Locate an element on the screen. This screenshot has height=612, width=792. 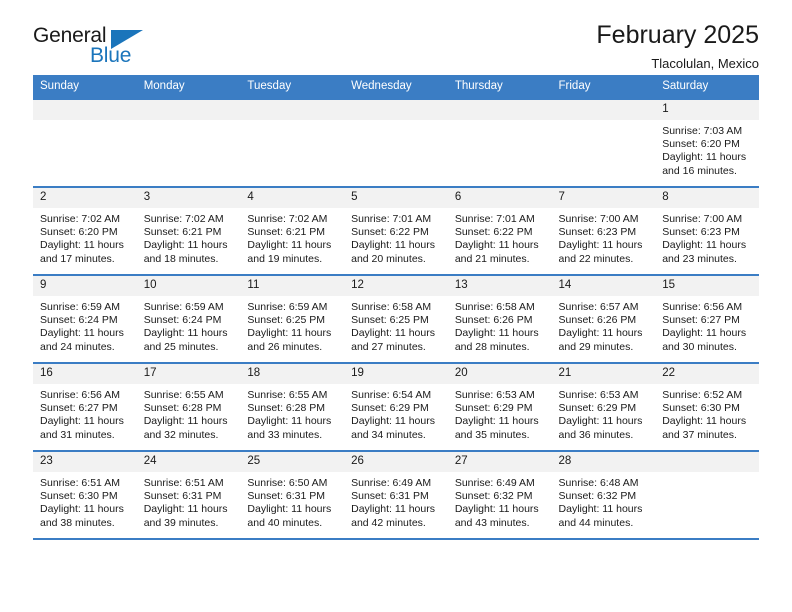
general-blue-logo: General Blue is located at coordinates (93, 47).